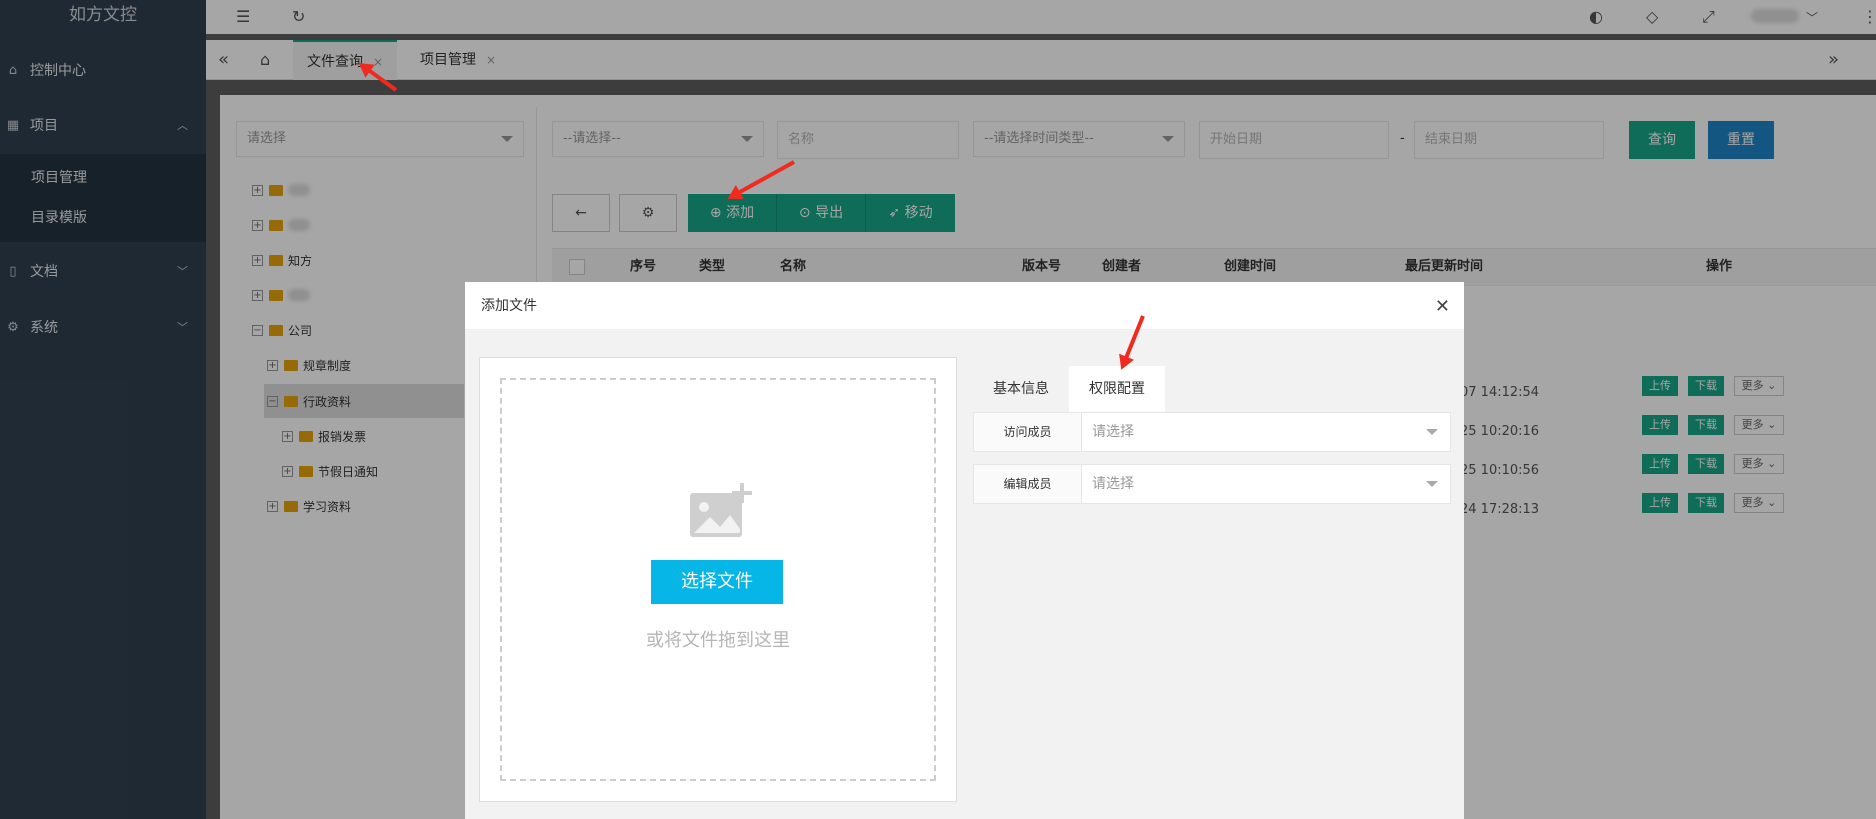 The image size is (1876, 819). Describe the element at coordinates (1212, 484) in the screenshot. I see `edit-members-field: 编辑成员 请选择` at that location.